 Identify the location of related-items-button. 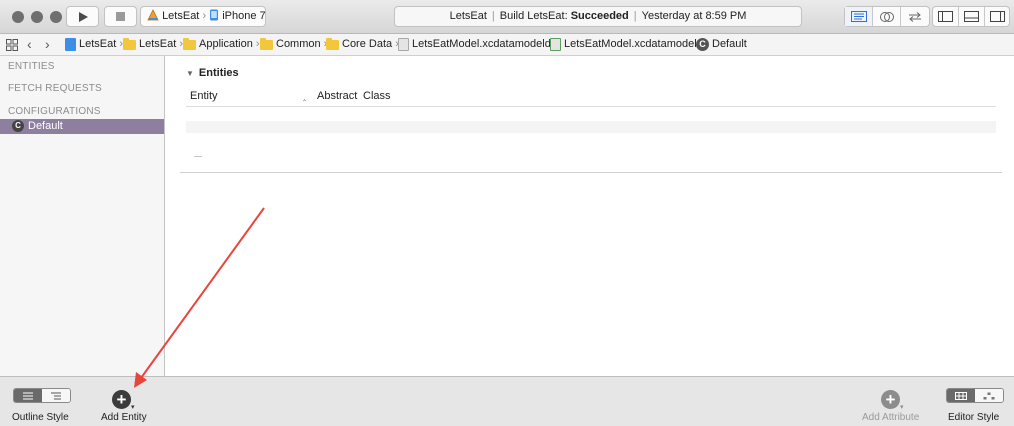
(12, 44).